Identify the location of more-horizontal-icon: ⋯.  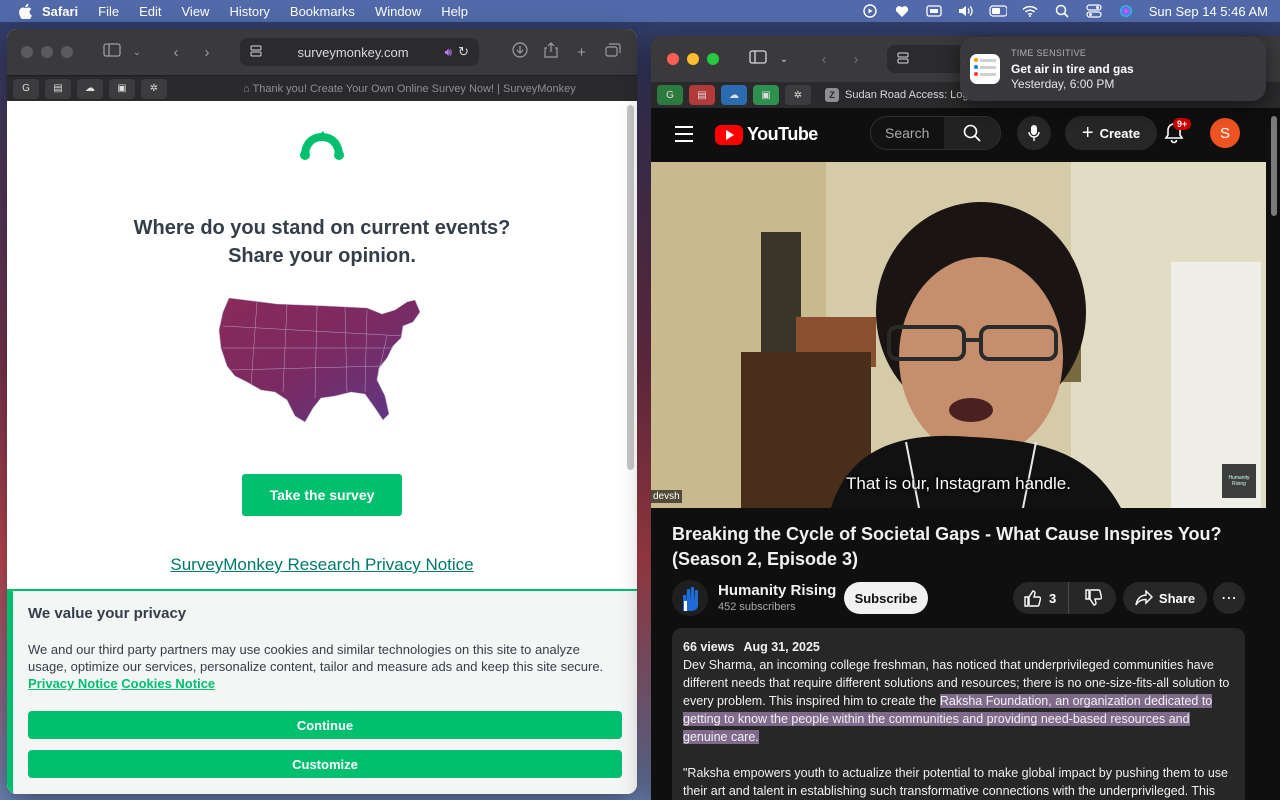
(1229, 598).